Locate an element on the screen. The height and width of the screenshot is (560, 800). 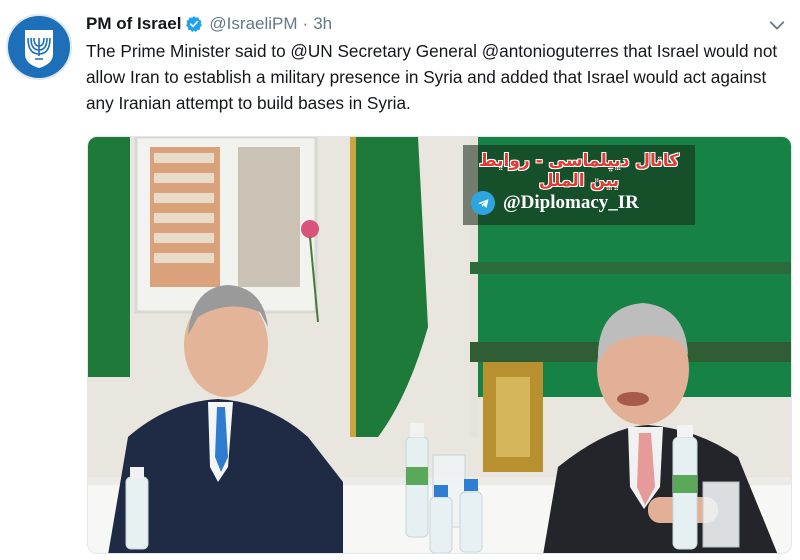
tweet-timestamp: 3h is located at coordinates (322, 24).